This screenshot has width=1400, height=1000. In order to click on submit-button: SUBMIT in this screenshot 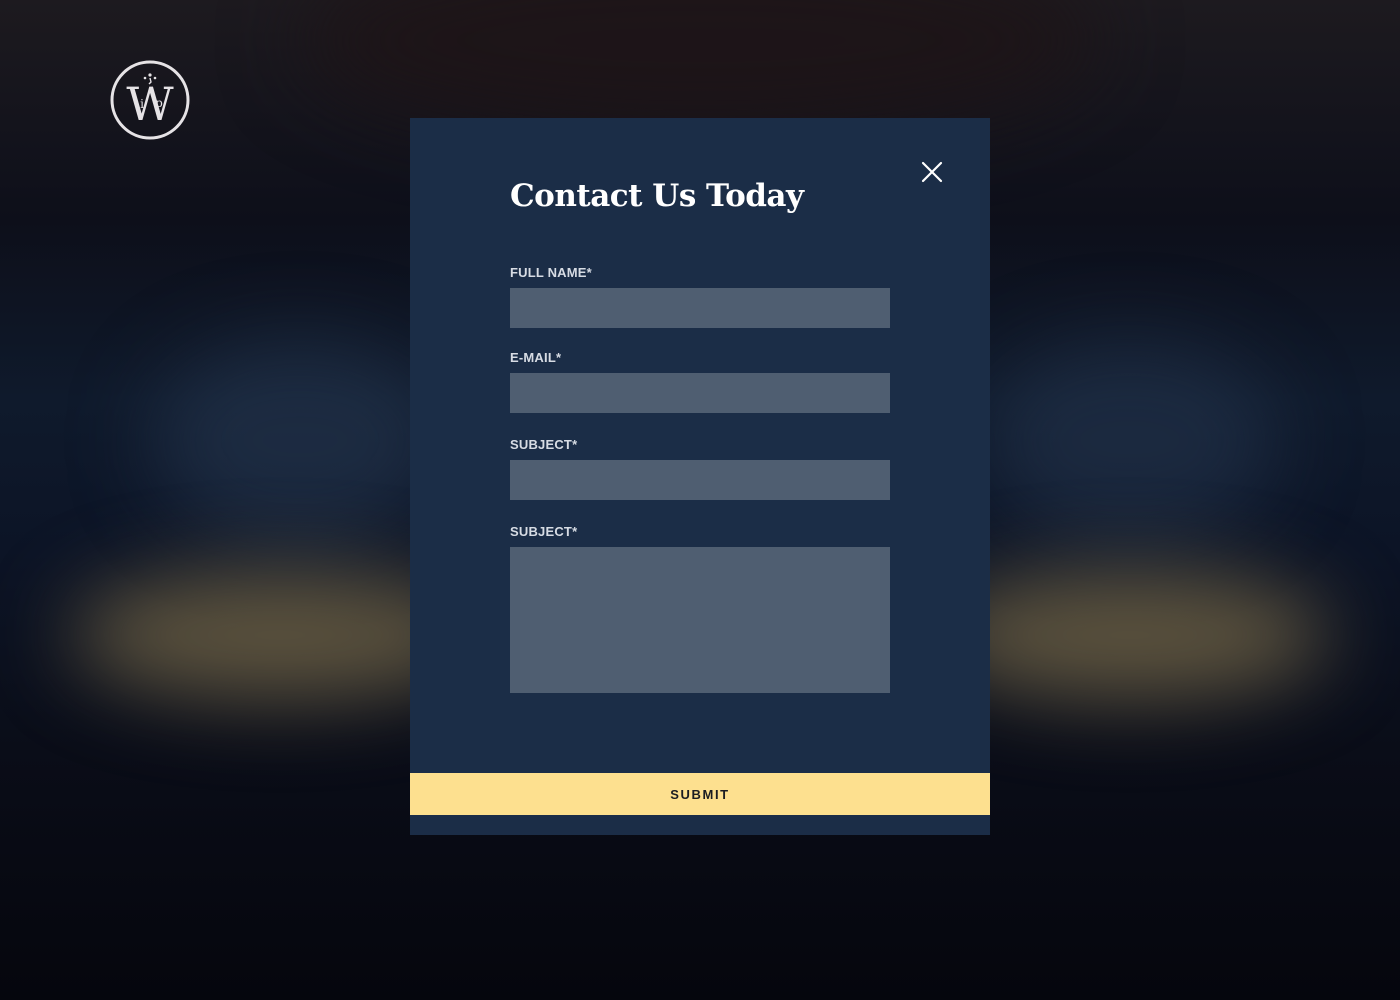, I will do `click(700, 794)`.